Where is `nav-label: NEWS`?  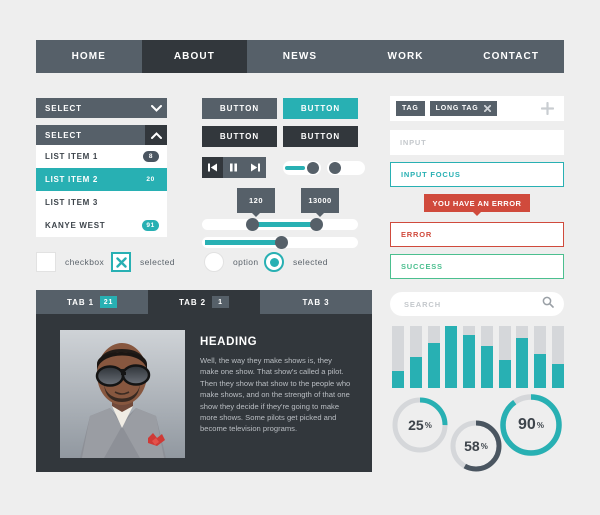
nav-label: NEWS is located at coordinates (300, 56).